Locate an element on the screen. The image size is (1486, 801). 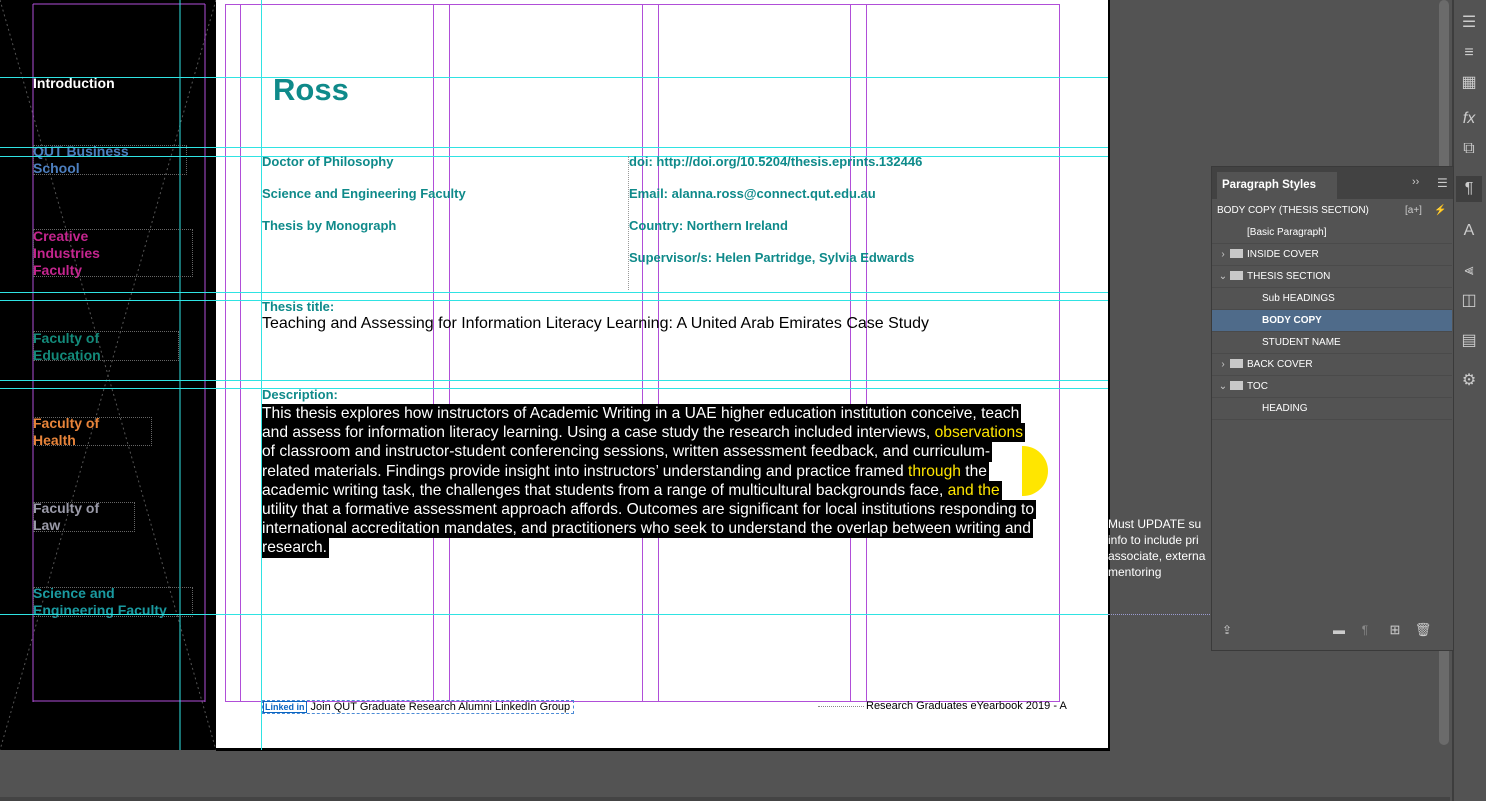
highlighted-text: through is located at coordinates (934, 471).